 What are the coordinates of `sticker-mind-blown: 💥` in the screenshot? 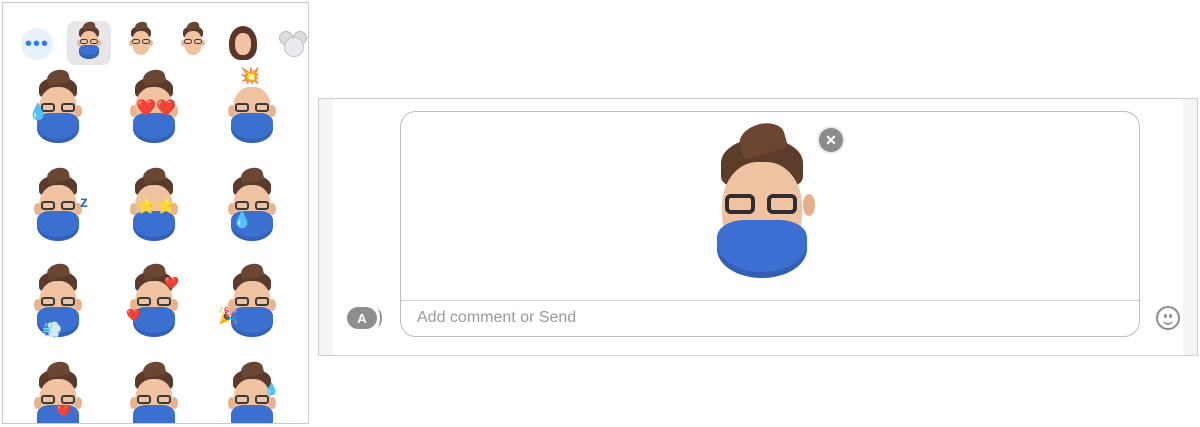 It's located at (252, 112).